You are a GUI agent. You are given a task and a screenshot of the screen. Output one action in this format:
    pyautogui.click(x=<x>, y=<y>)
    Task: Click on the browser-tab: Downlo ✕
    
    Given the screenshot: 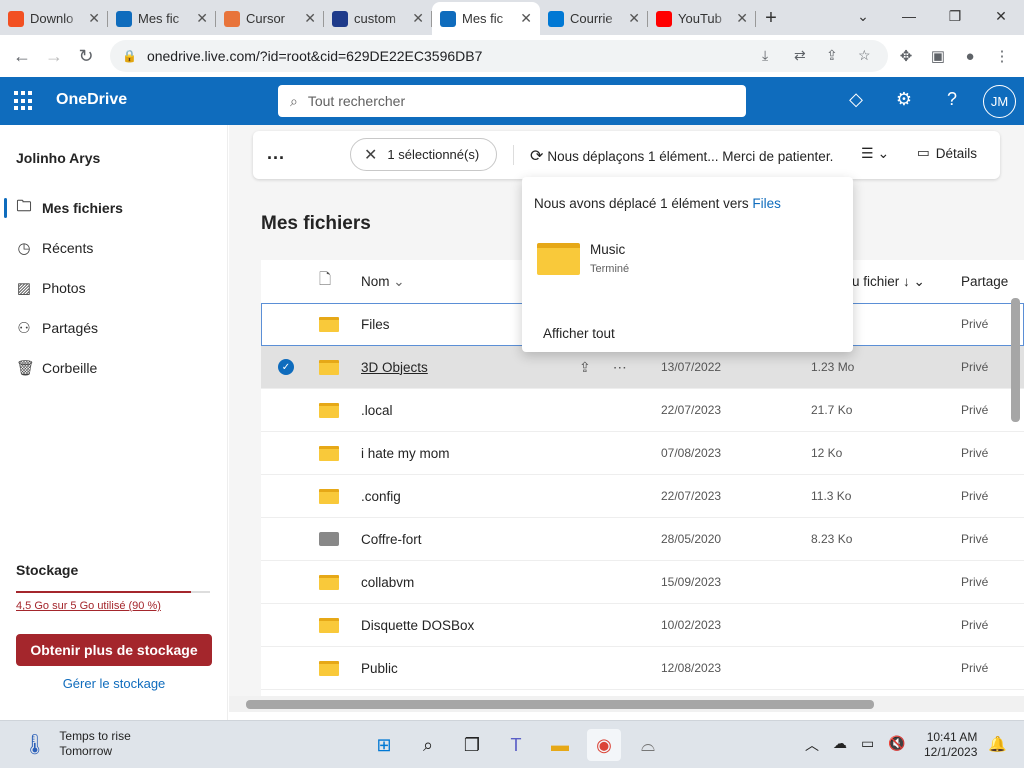 What is the action you would take?
    pyautogui.click(x=54, y=18)
    